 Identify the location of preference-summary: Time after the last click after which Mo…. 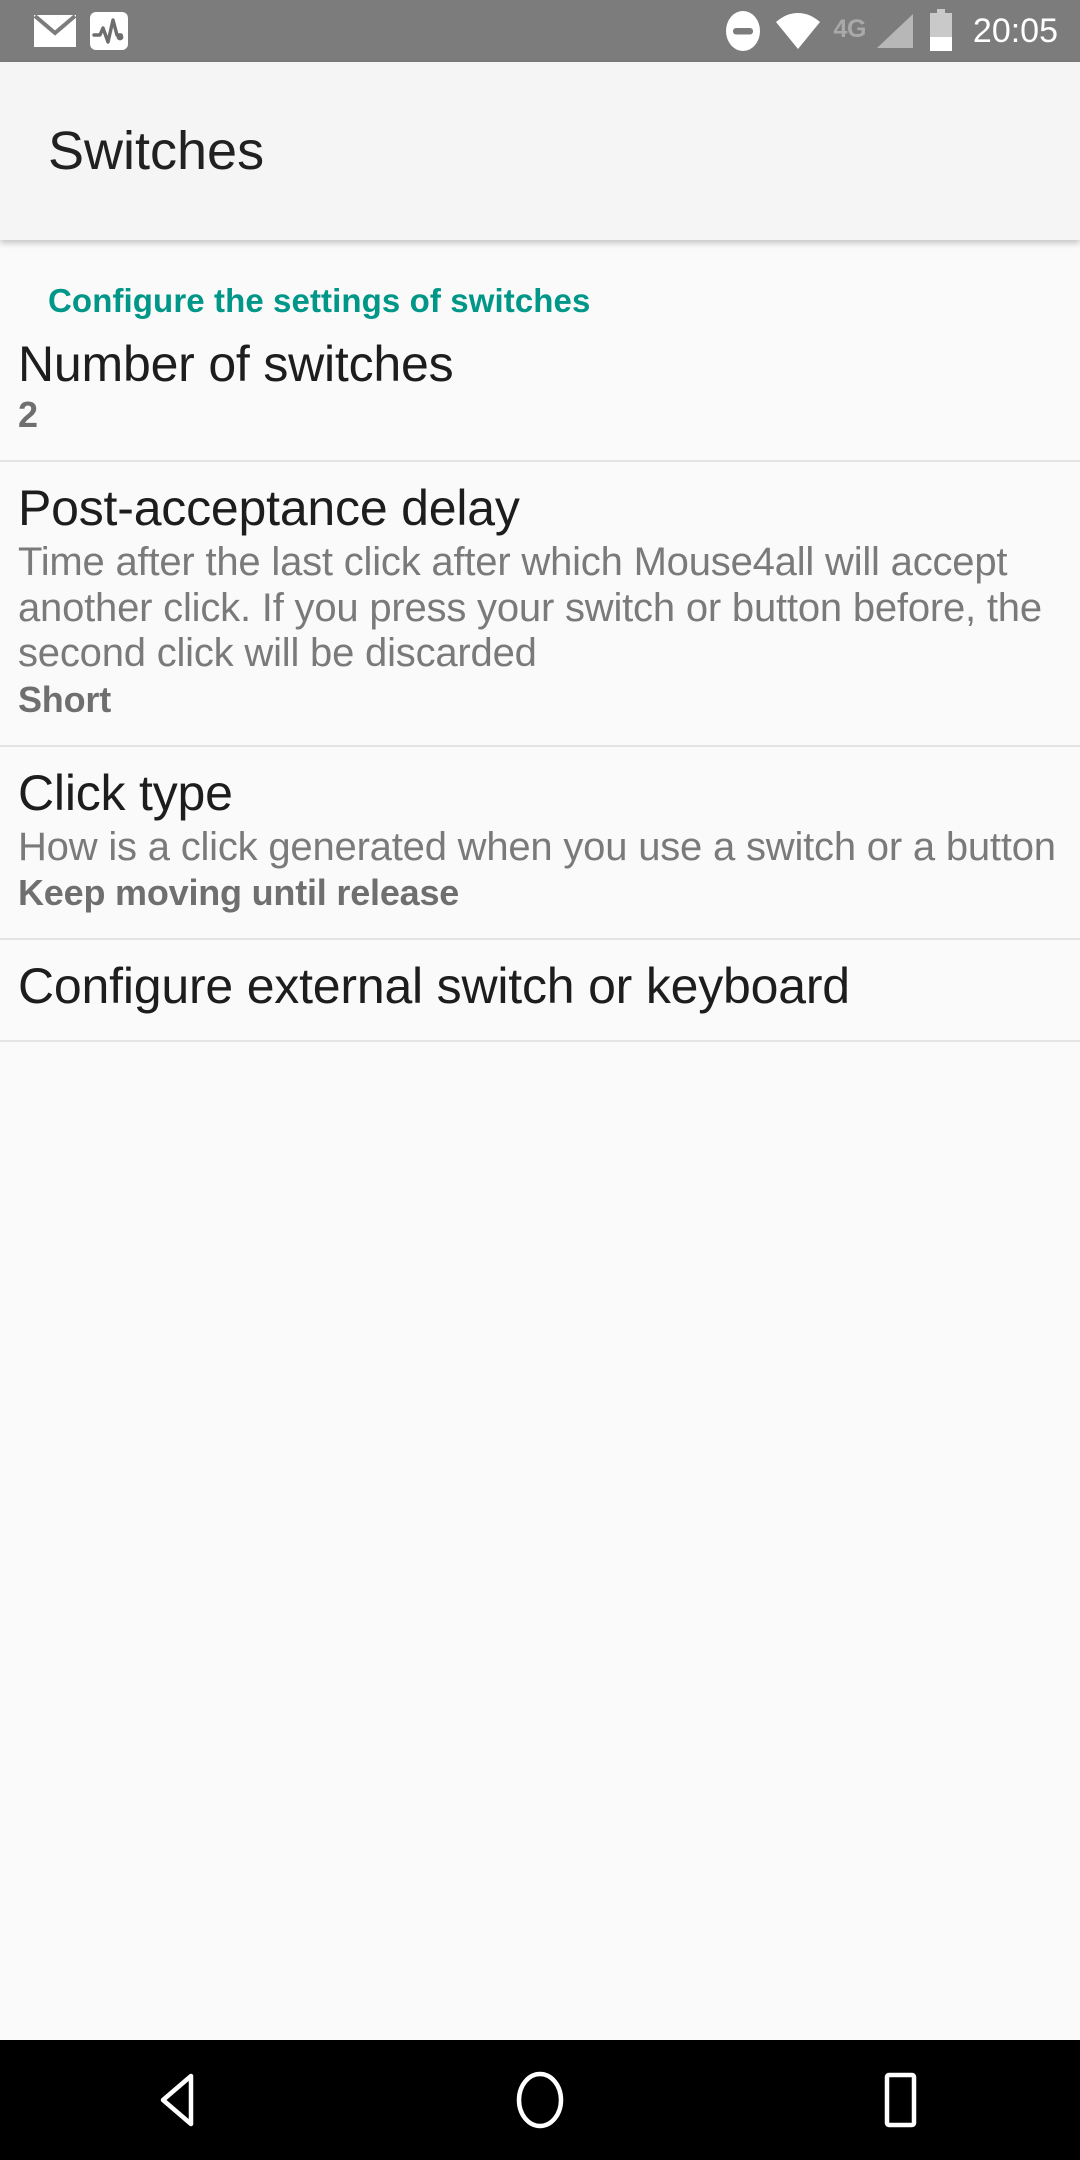
(530, 608).